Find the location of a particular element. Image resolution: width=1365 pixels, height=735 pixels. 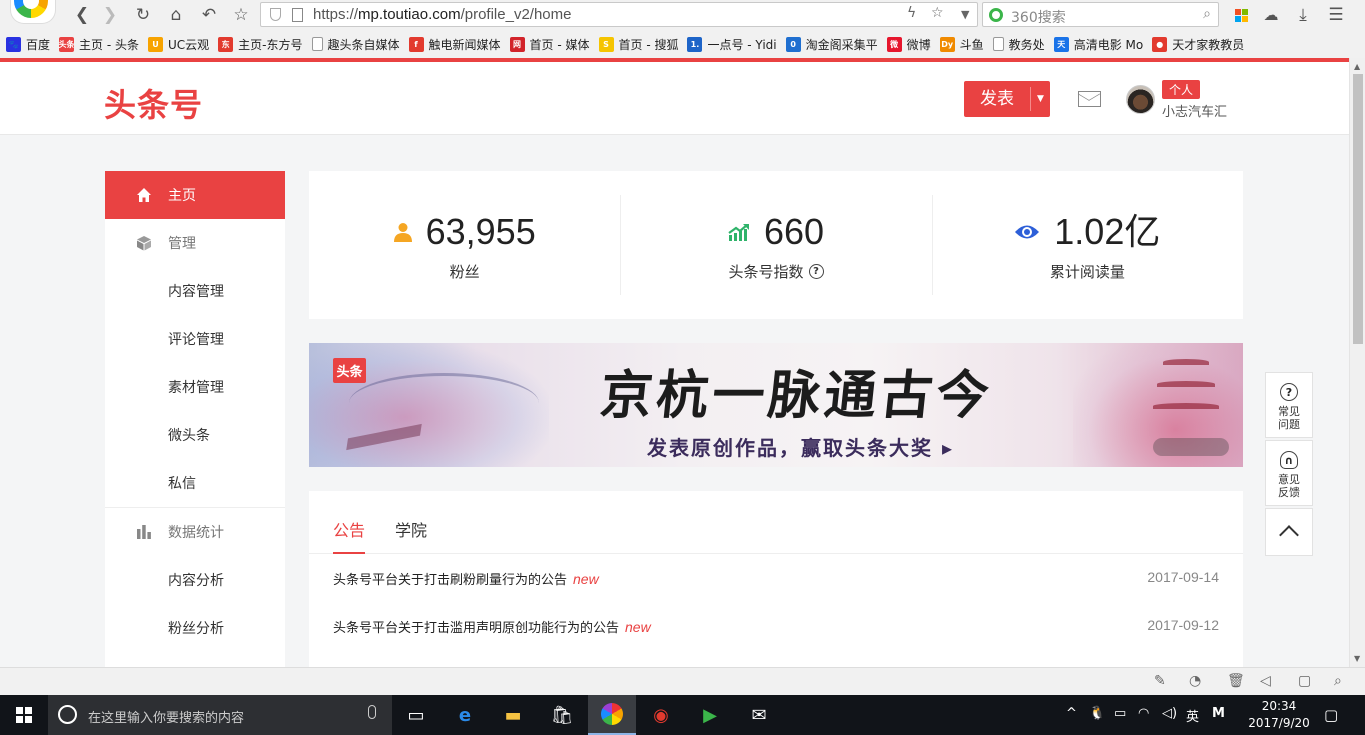

taskbar-clock: 20:34 2017/9/20 is located at coordinates (1279, 715).